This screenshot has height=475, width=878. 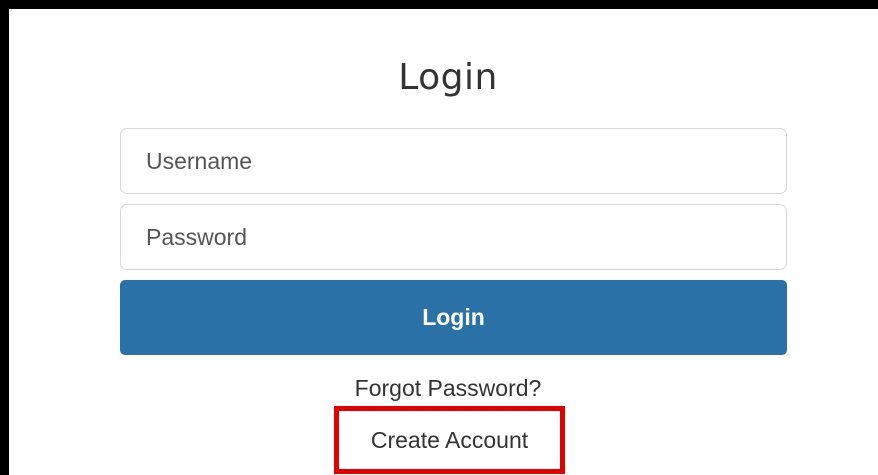 I want to click on username-input, so click(x=453, y=161).